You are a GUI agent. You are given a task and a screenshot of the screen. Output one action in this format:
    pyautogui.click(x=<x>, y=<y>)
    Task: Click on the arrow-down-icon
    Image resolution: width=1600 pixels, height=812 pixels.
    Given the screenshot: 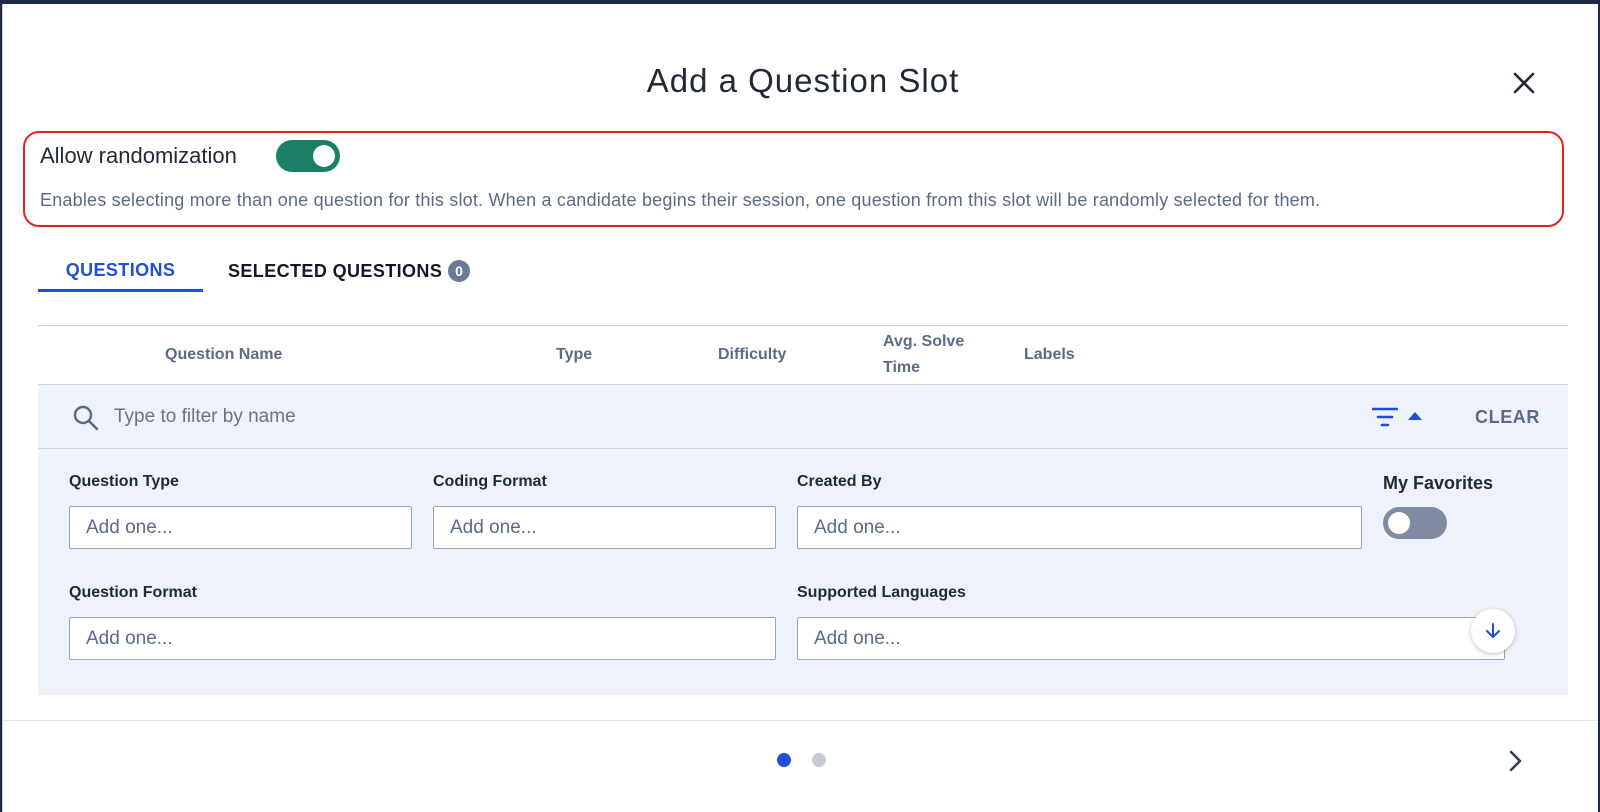 What is the action you would take?
    pyautogui.click(x=1493, y=630)
    